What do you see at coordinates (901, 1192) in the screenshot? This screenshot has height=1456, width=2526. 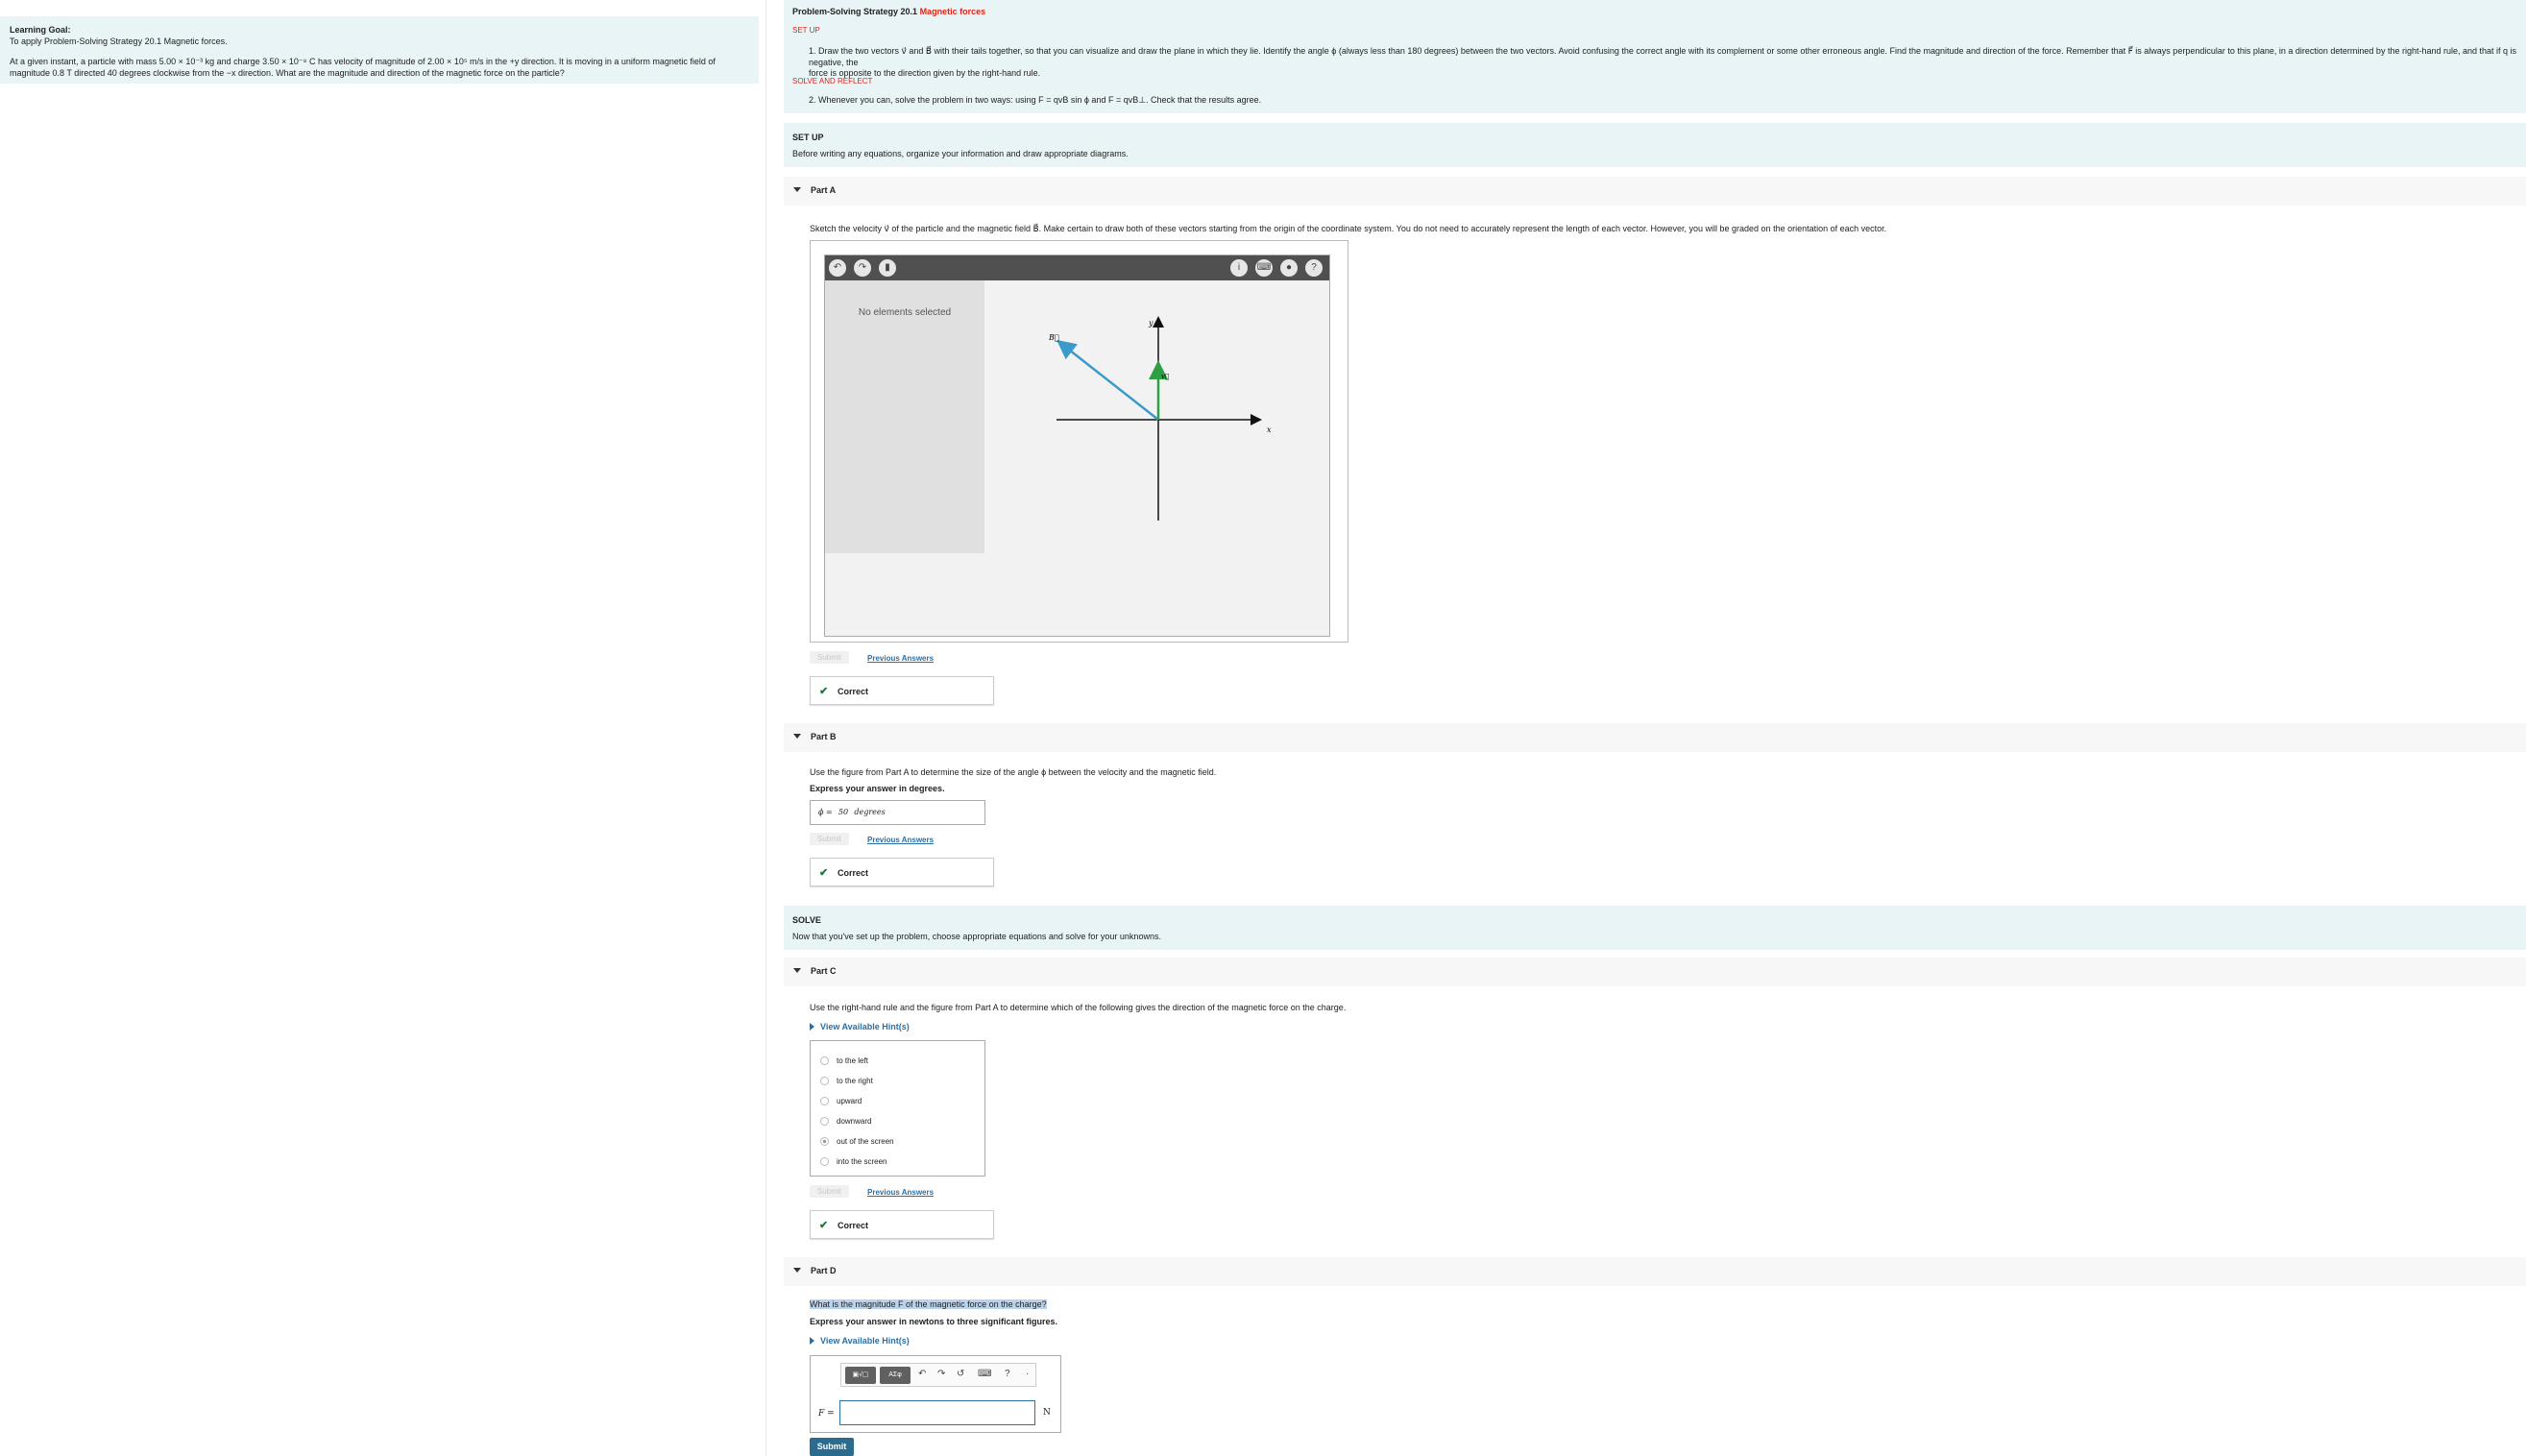 I see `part-c-previous-answers-link: Previous Answers` at bounding box center [901, 1192].